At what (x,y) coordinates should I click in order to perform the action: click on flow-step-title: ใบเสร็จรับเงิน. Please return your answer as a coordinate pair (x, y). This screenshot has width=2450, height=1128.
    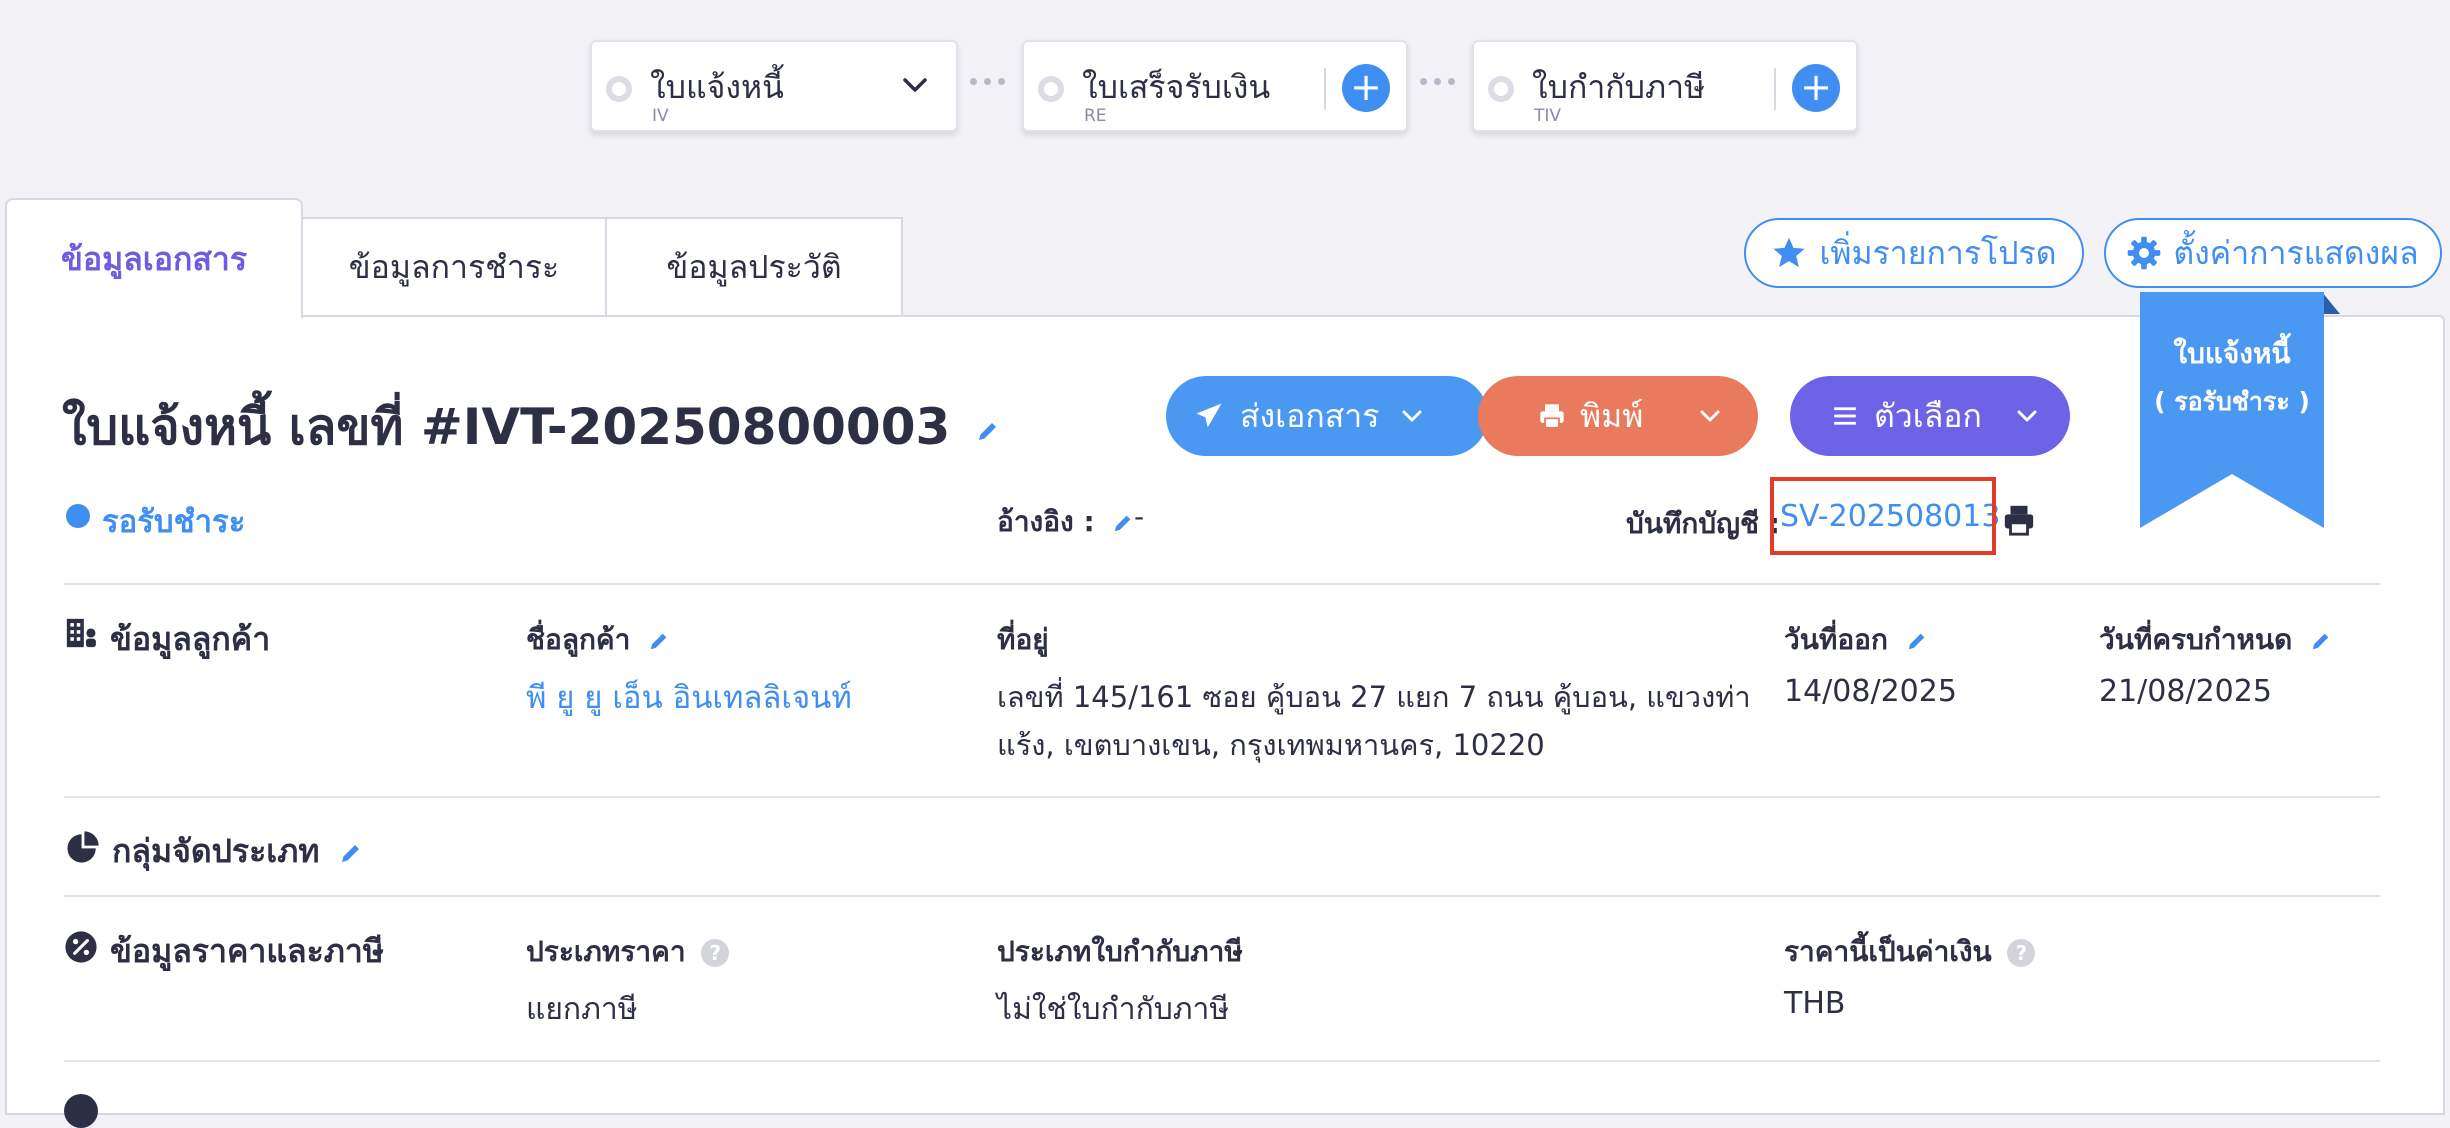
    Looking at the image, I should click on (1176, 87).